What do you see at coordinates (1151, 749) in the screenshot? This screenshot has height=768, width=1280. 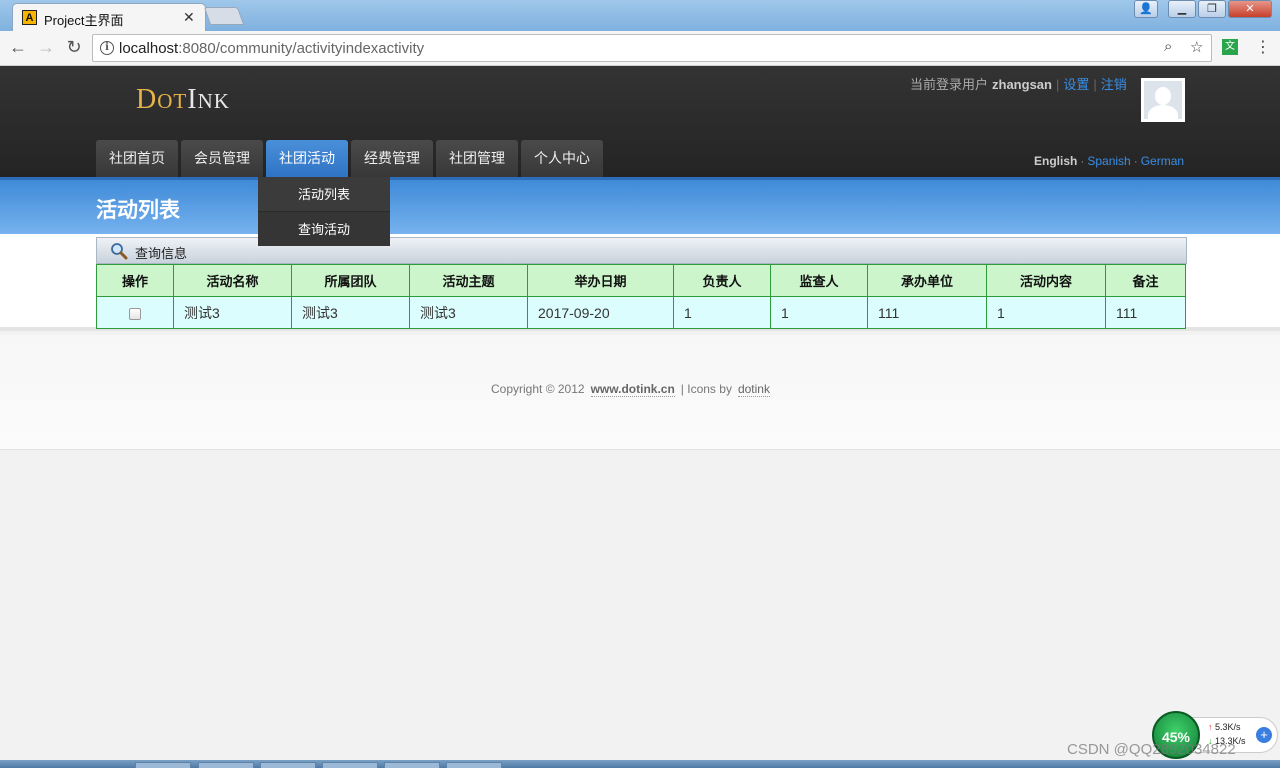 I see `watermark: CSDN @QQ2892034822` at bounding box center [1151, 749].